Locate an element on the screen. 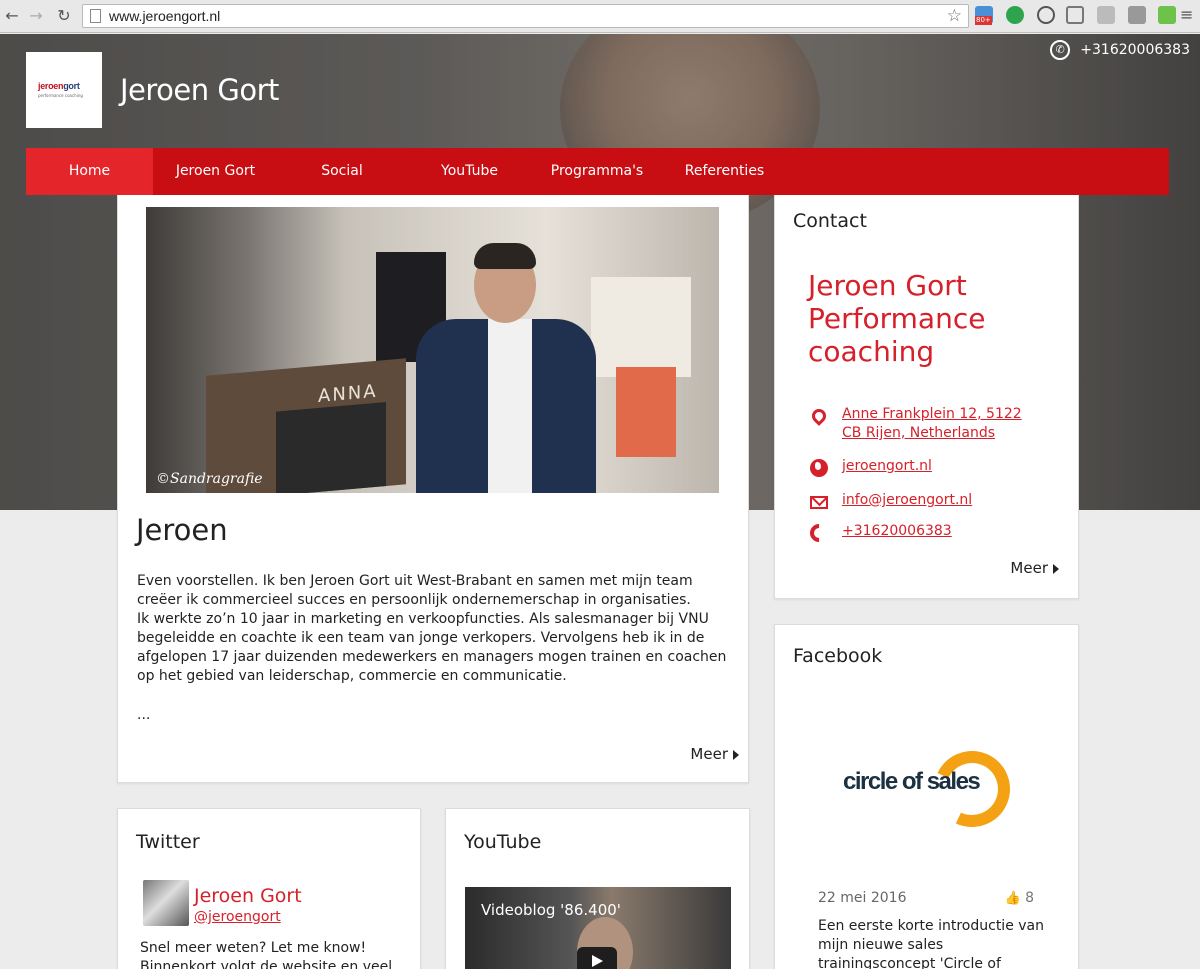  post-date: 22 mei 2016 is located at coordinates (862, 898).